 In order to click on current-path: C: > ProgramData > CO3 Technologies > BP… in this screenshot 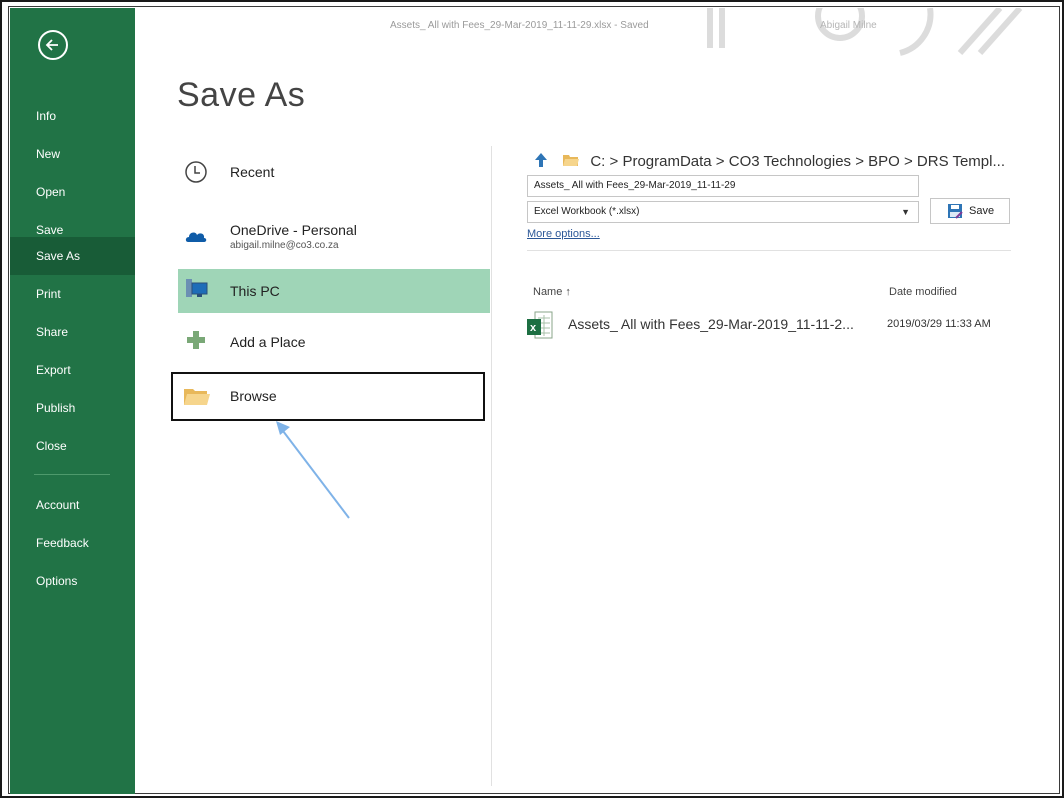, I will do `click(769, 161)`.